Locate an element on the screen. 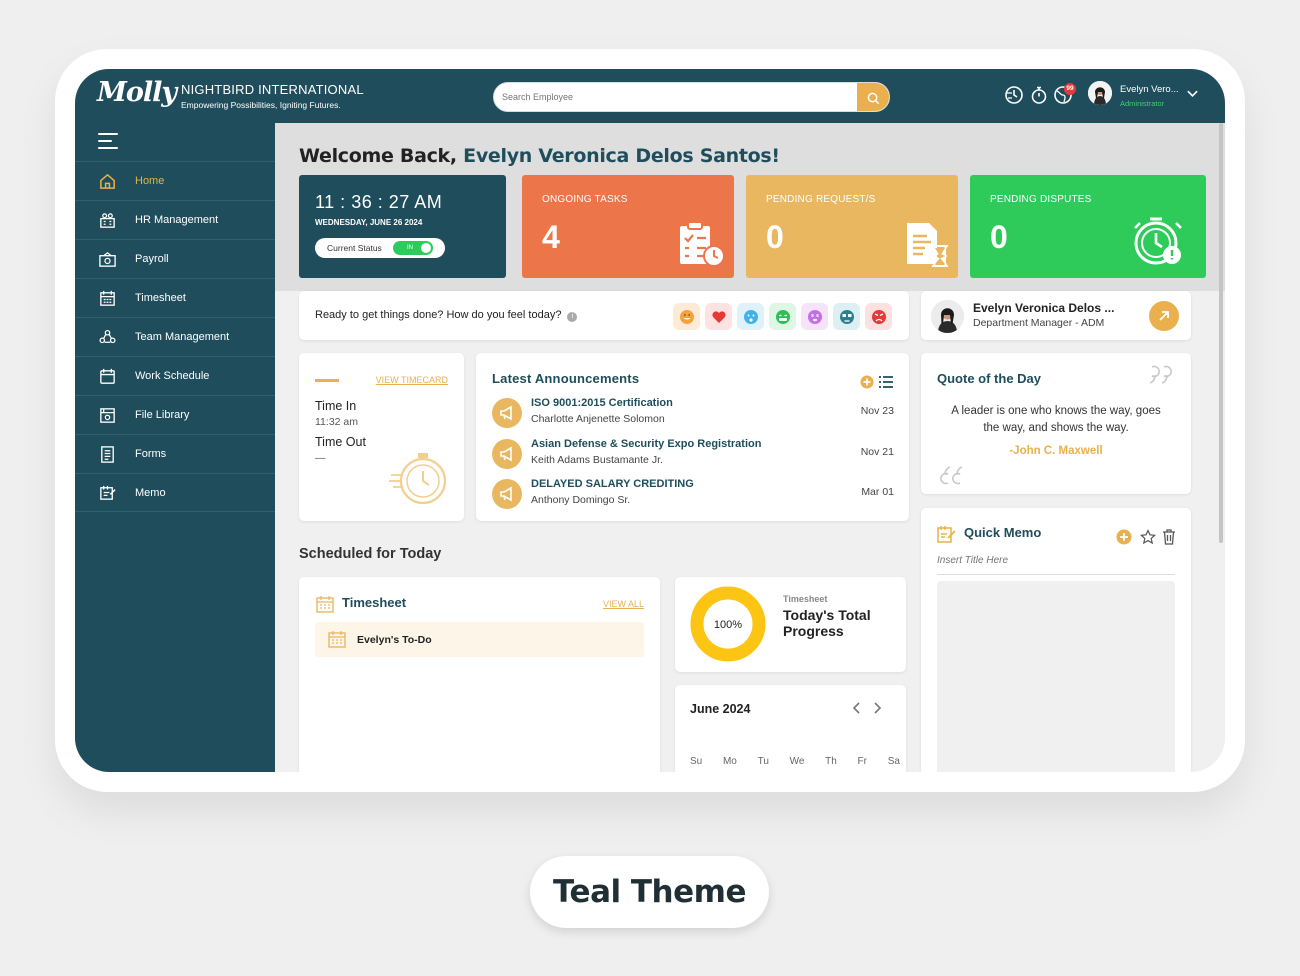 This screenshot has width=1300, height=976. stat-label: PENDING DISPUTES is located at coordinates (1041, 199).